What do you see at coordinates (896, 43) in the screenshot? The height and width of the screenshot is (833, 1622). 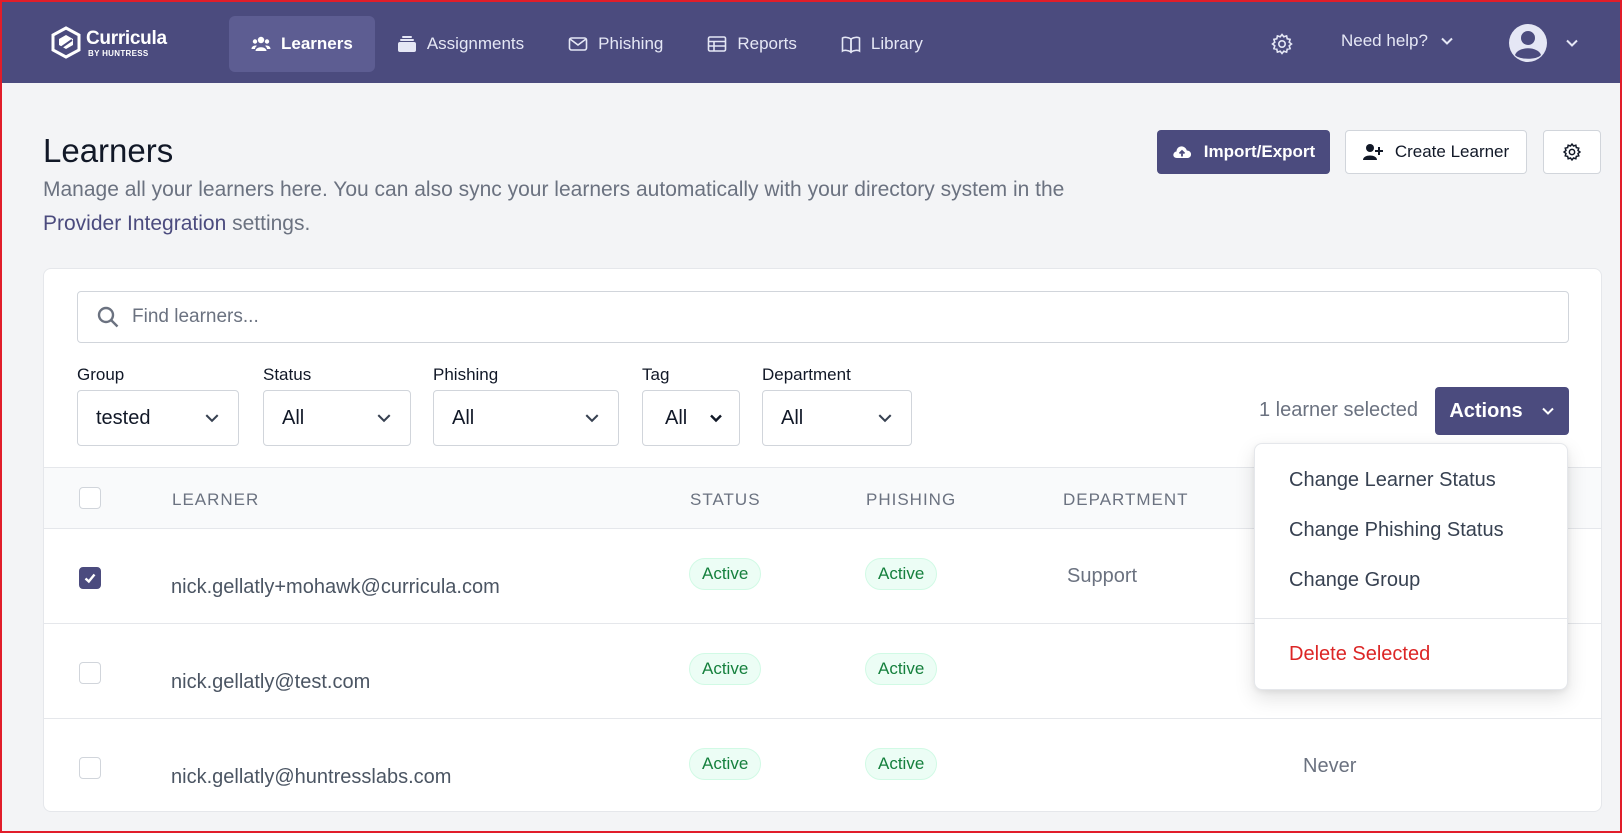 I see `nav-library-label: Library` at bounding box center [896, 43].